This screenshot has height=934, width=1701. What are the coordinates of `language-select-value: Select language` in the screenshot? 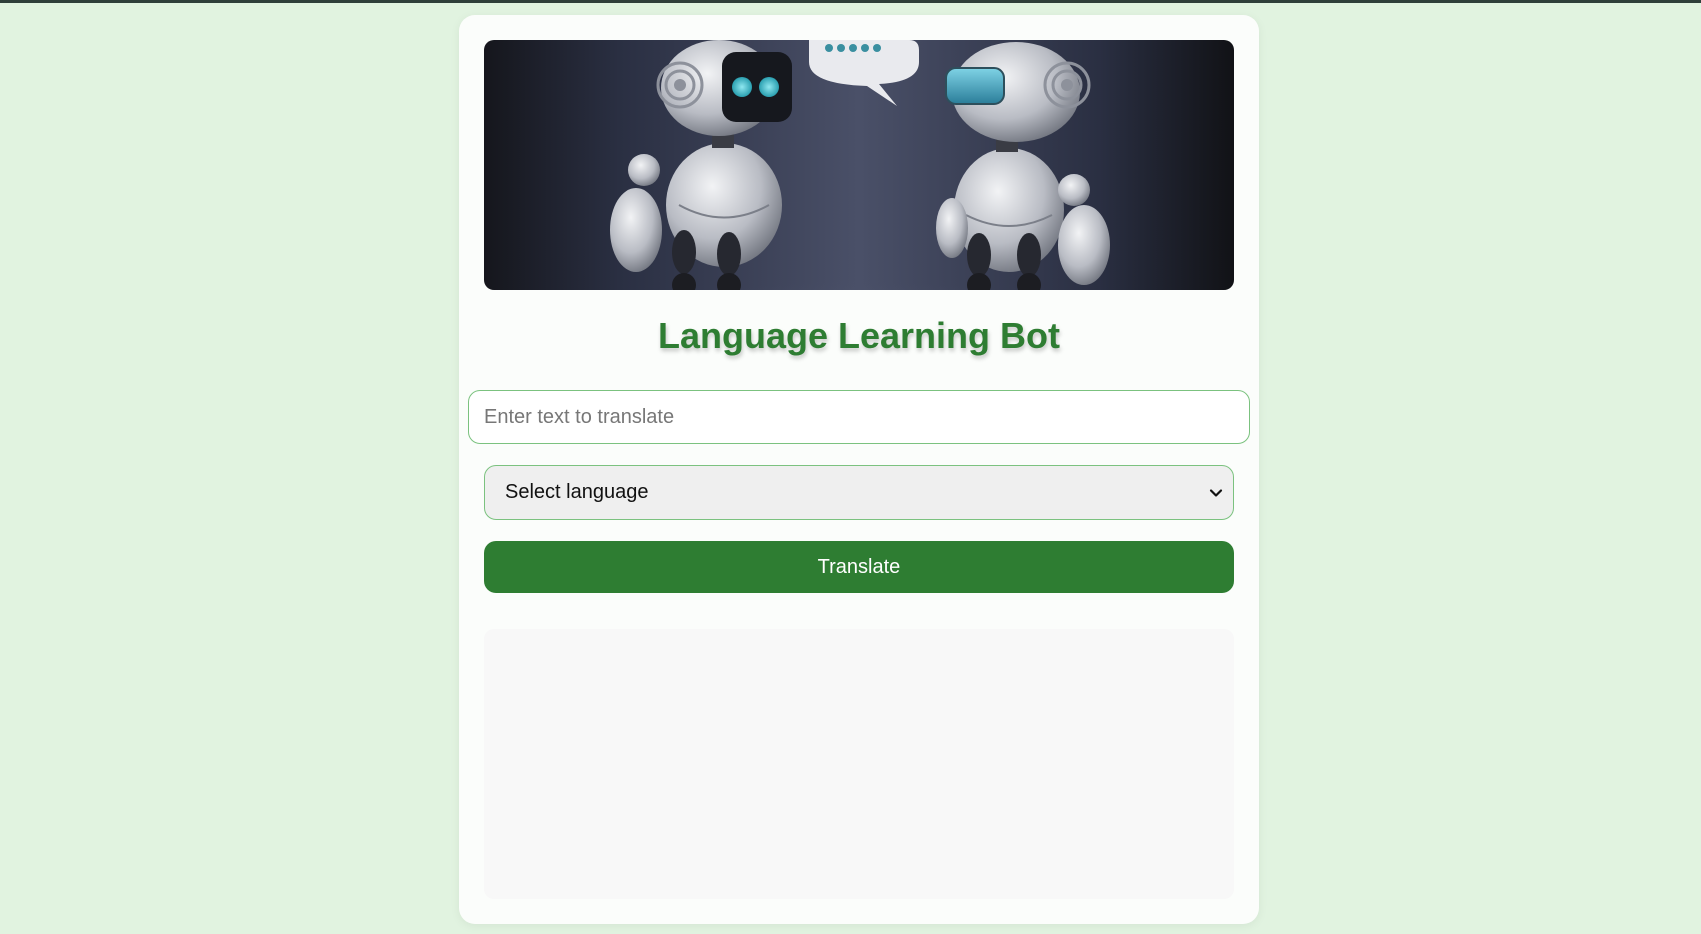 It's located at (577, 492).